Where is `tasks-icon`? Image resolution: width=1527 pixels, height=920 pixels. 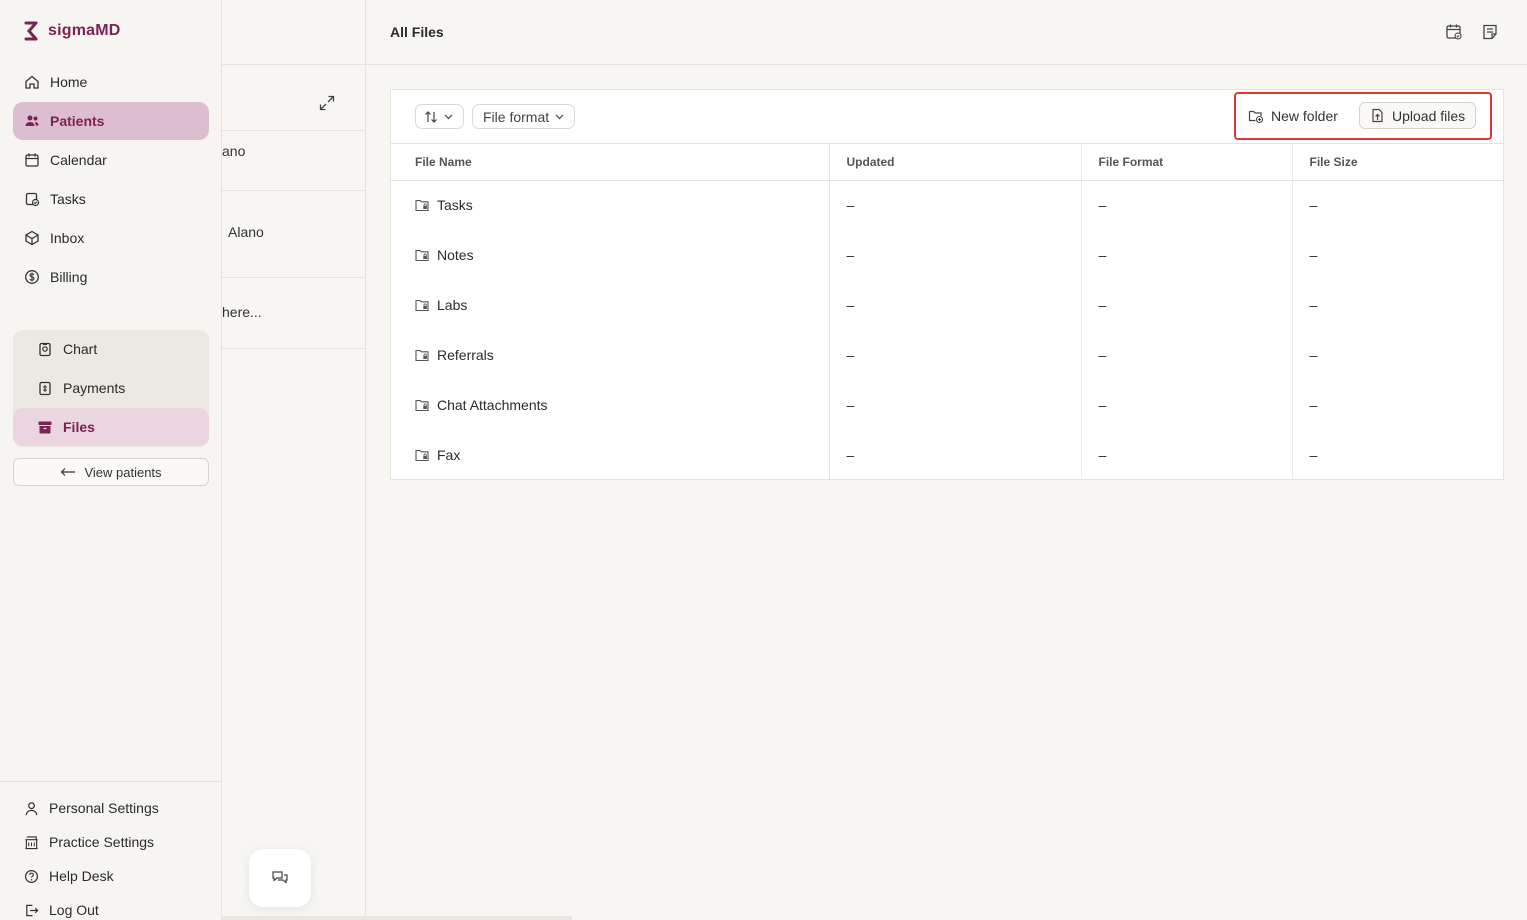 tasks-icon is located at coordinates (32, 199).